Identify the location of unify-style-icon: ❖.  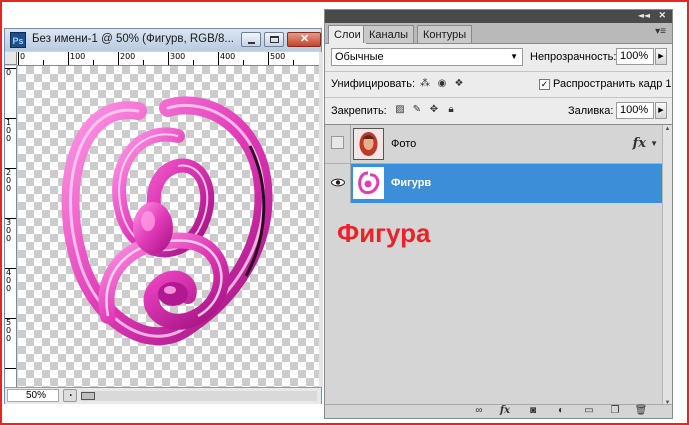
(459, 84).